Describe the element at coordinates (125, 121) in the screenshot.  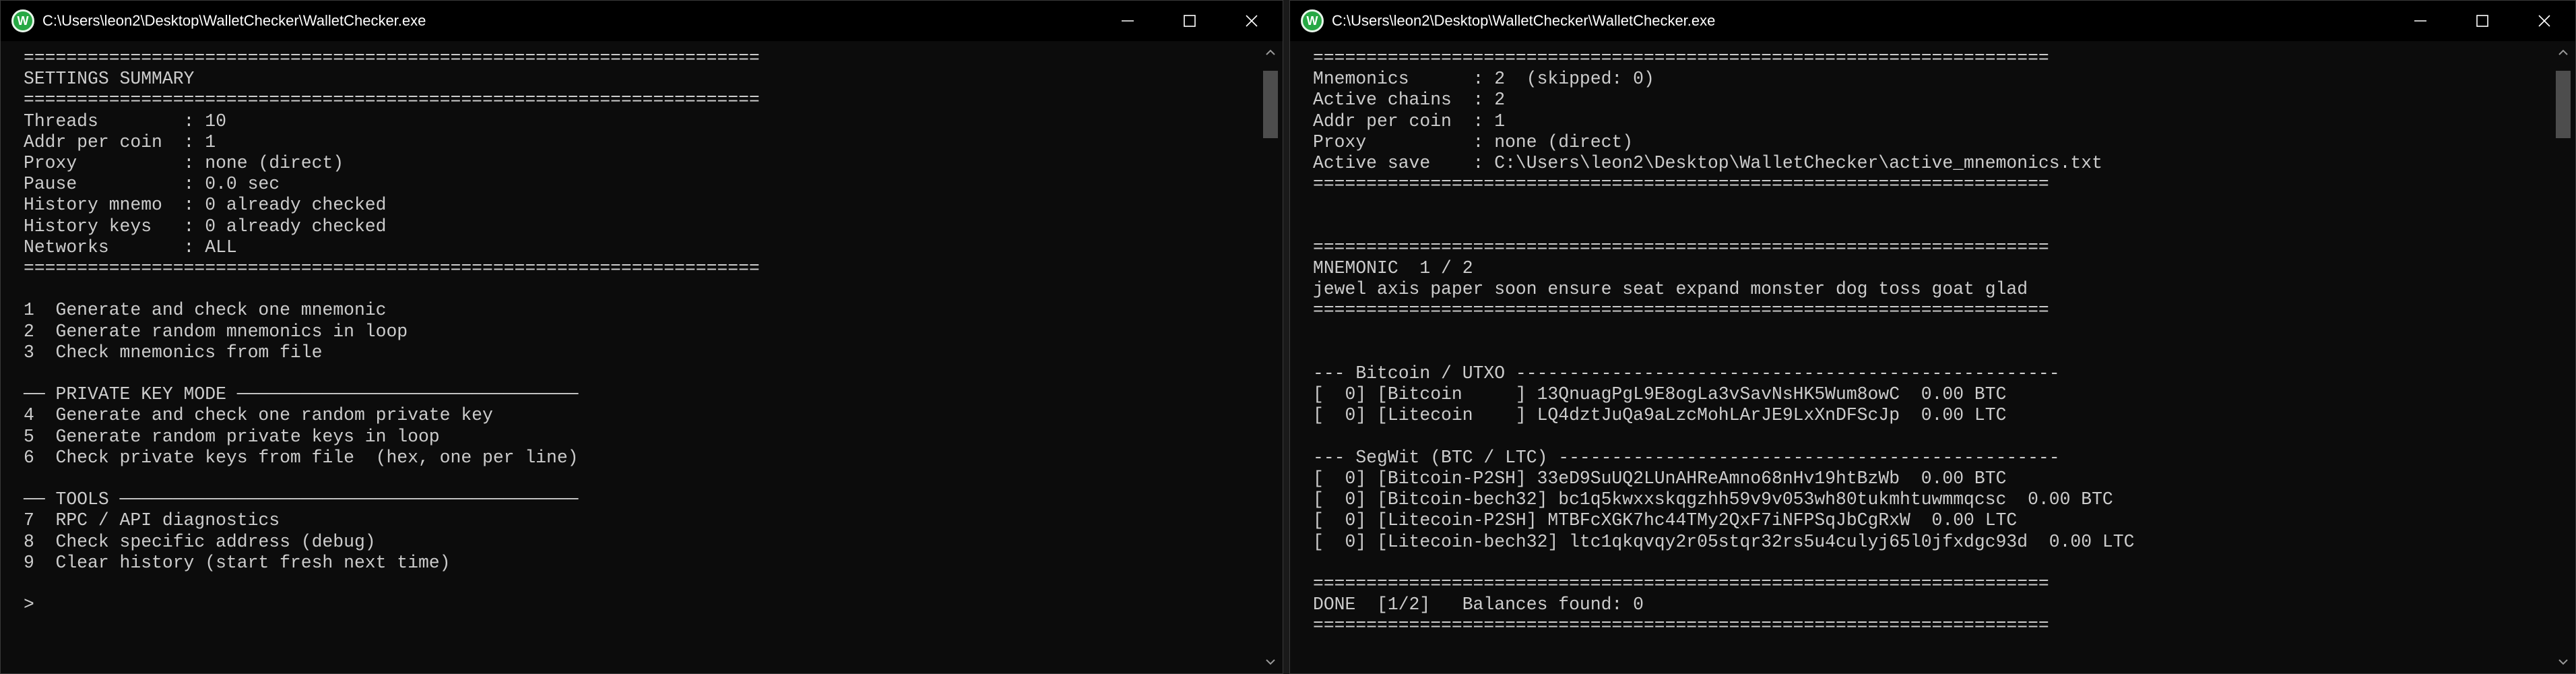
I see `console-line: Threads : 10` at that location.